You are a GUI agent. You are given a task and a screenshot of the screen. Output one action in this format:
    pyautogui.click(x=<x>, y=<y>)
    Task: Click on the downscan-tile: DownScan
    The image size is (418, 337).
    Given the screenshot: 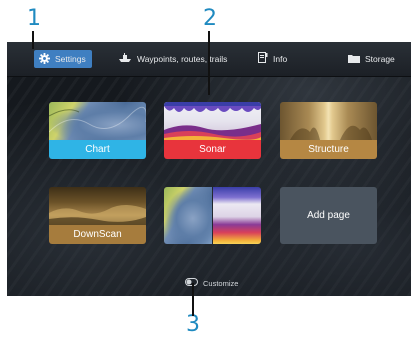 What is the action you would take?
    pyautogui.click(x=97, y=215)
    